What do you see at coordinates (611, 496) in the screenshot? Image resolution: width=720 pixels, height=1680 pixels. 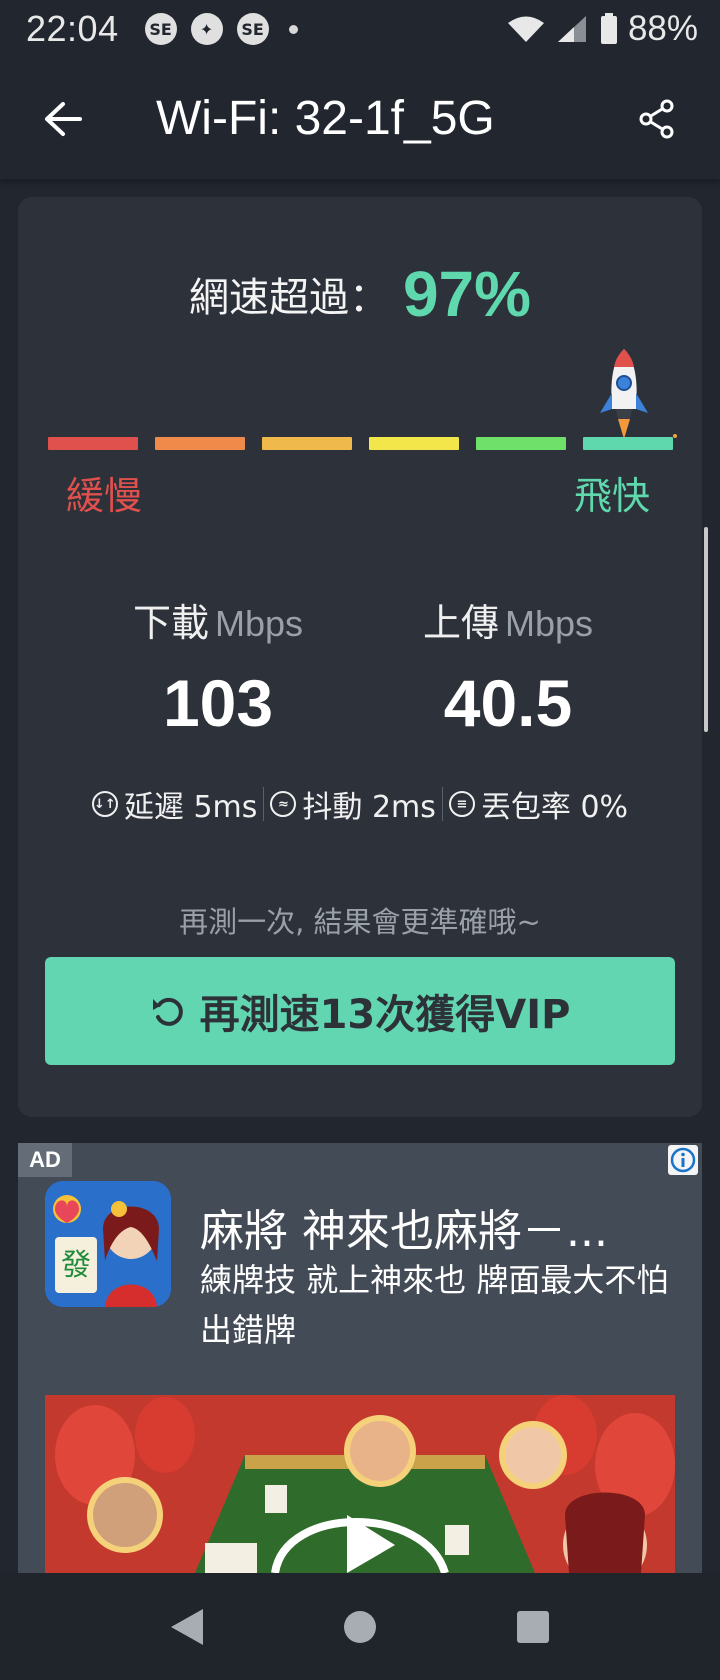 I see `scale-fast-label: 飛快` at bounding box center [611, 496].